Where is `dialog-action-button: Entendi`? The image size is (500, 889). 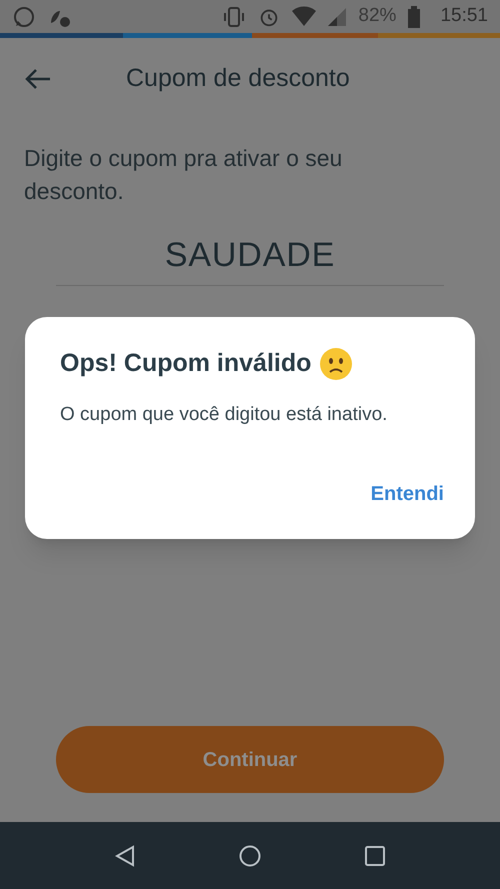 dialog-action-button: Entendi is located at coordinates (407, 494).